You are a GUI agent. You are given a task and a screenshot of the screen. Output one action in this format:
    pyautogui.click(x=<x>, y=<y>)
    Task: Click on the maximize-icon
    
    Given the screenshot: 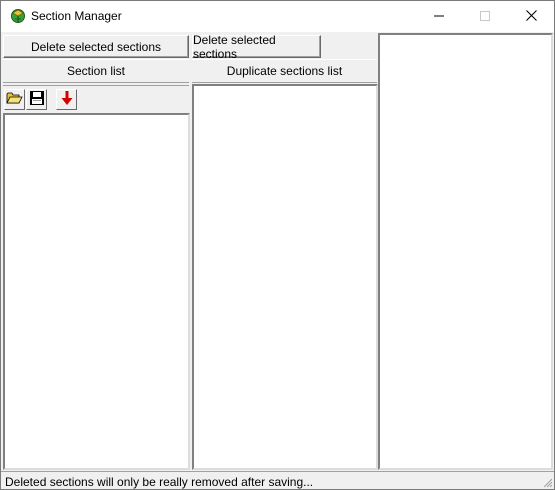 What is the action you would take?
    pyautogui.click(x=485, y=17)
    